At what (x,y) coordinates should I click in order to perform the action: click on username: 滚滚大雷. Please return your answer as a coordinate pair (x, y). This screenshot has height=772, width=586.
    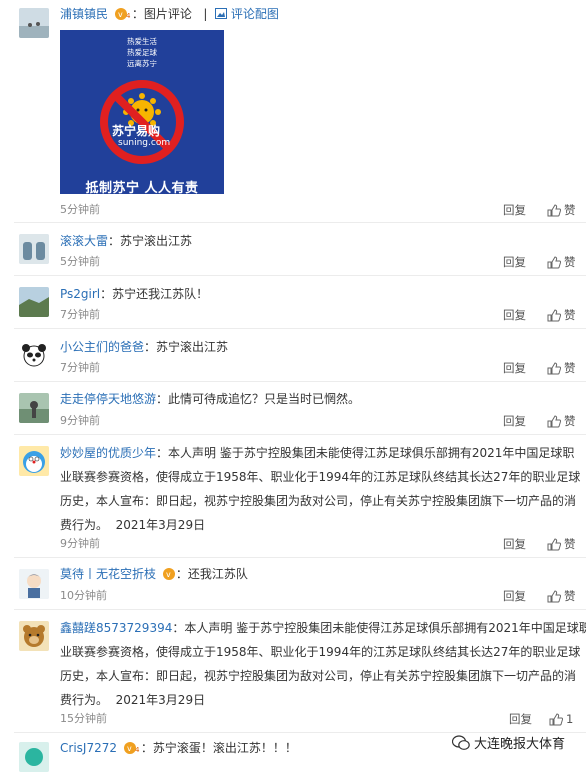
    Looking at the image, I should click on (84, 241).